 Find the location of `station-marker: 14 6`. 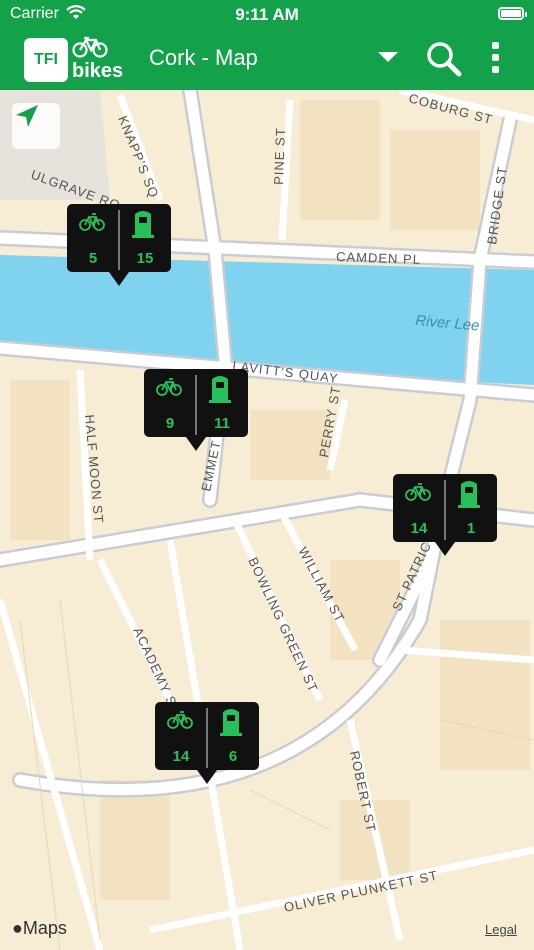

station-marker: 14 6 is located at coordinates (207, 743).